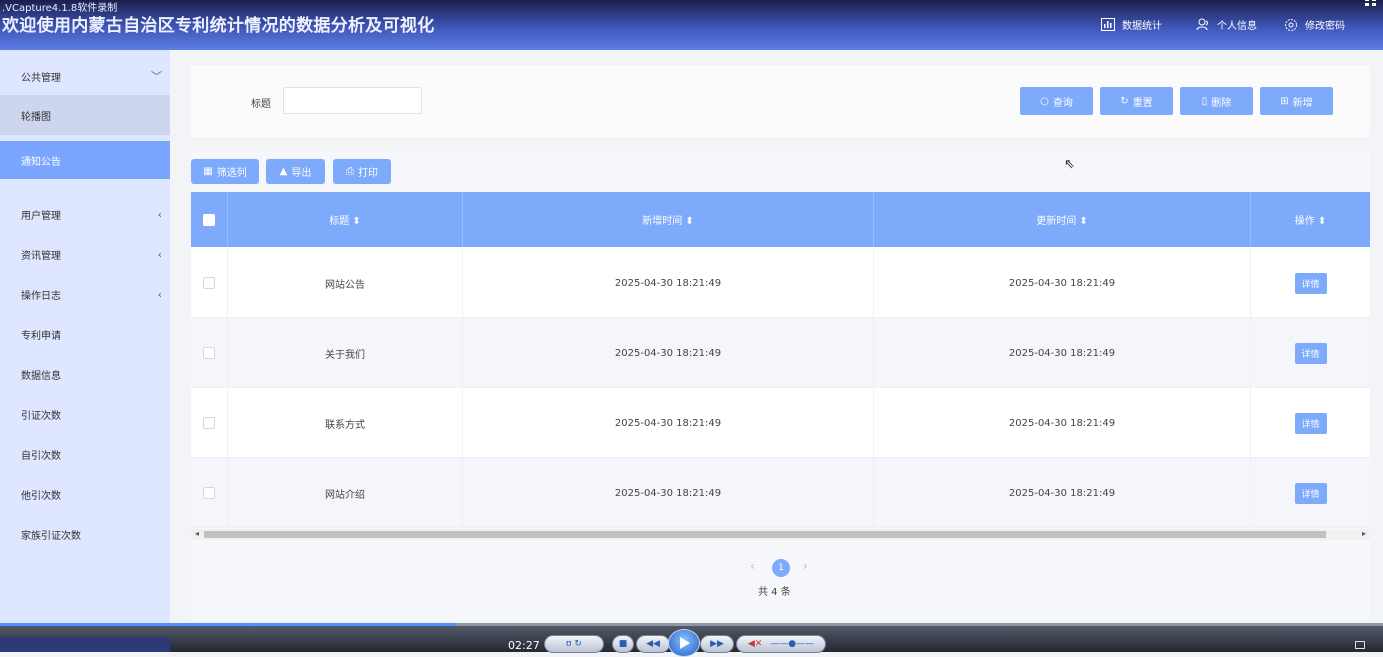 The height and width of the screenshot is (657, 1383). I want to click on query-button-label: 查询, so click(1062, 103).